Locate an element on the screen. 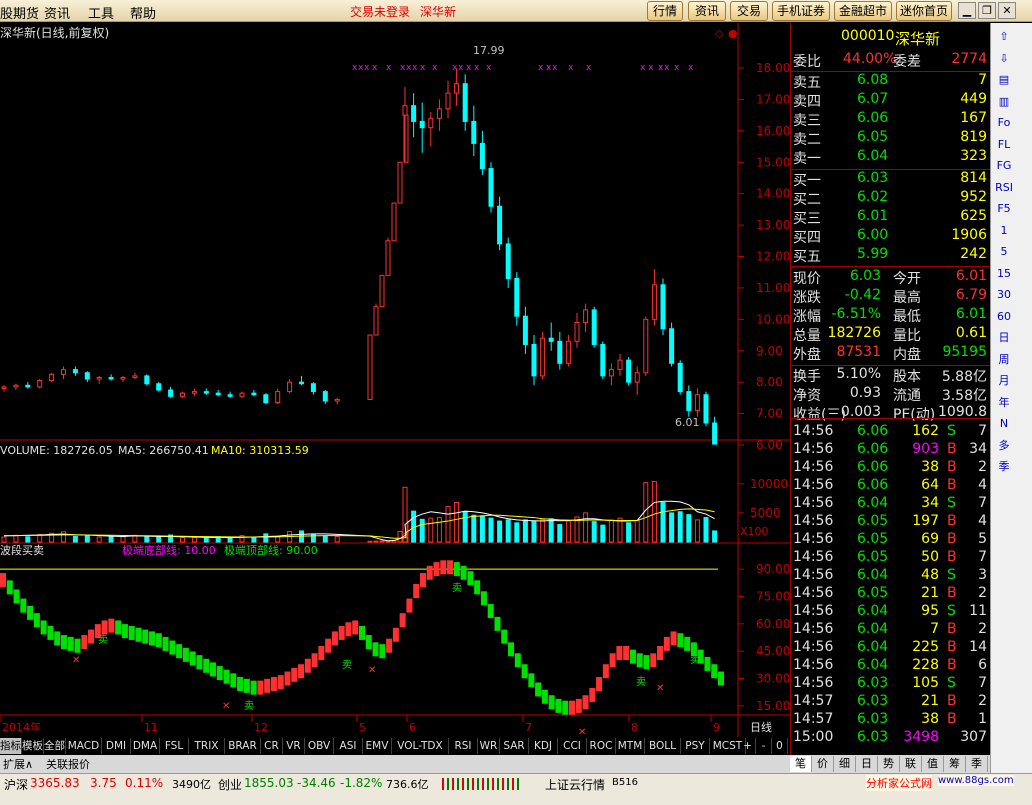 The width and height of the screenshot is (1032, 805). toolbar-icon-15: 周 is located at coordinates (1004, 360).